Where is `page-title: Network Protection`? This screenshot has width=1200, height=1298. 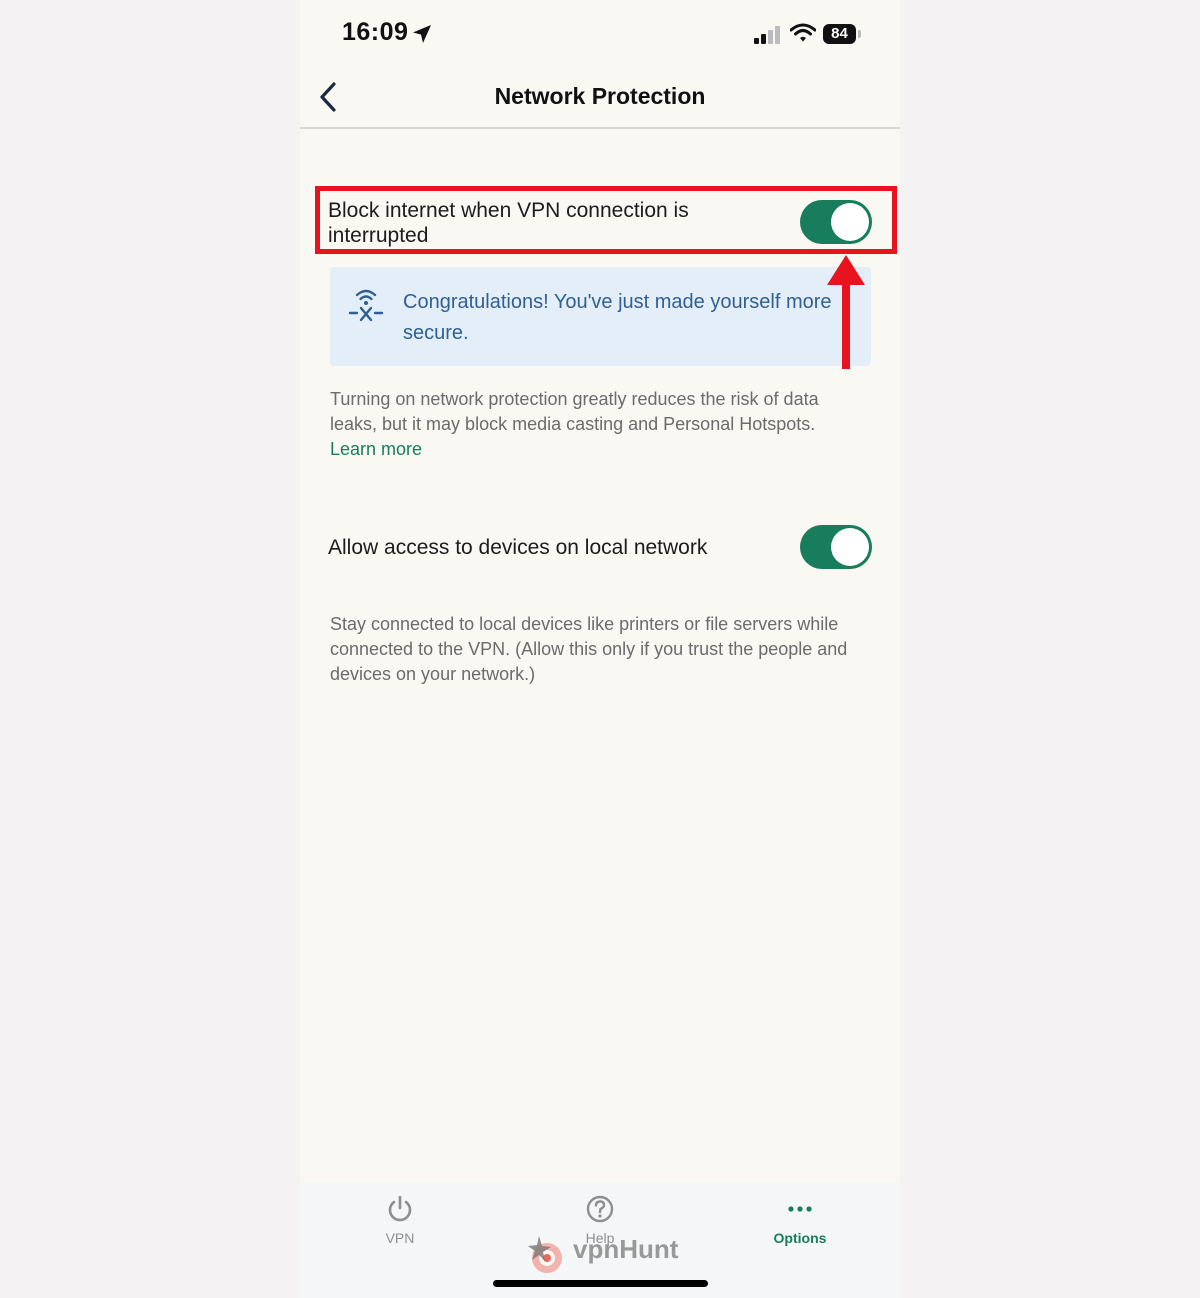
page-title: Network Protection is located at coordinates (600, 96).